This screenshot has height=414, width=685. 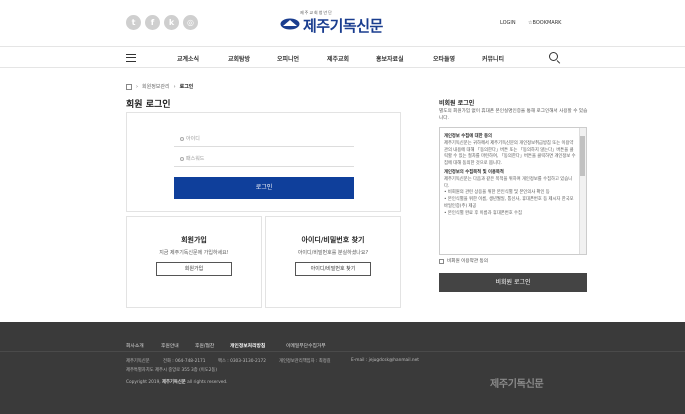 What do you see at coordinates (513, 282) in the screenshot?
I see `guest-login-button: 비회원 로그인` at bounding box center [513, 282].